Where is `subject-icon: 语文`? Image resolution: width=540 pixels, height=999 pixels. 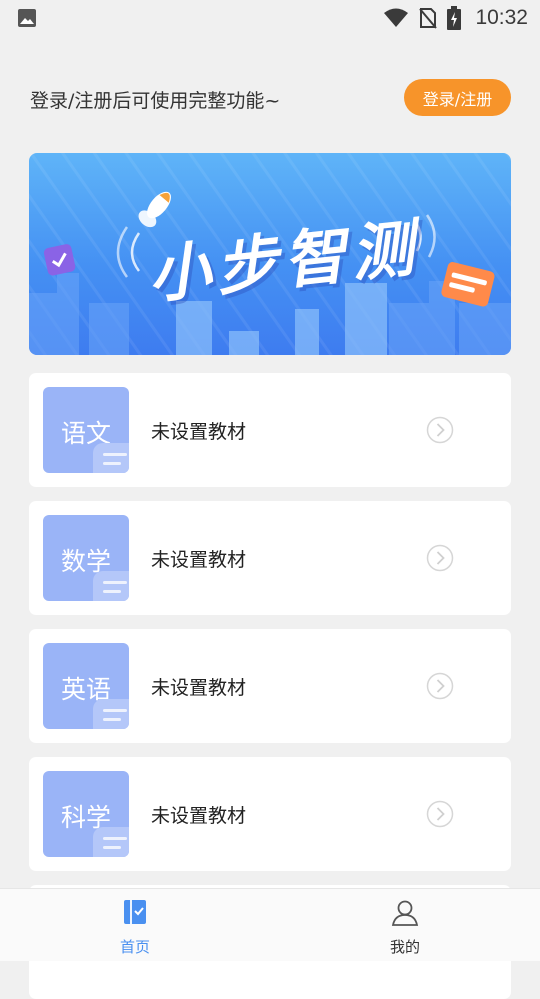 subject-icon: 语文 is located at coordinates (86, 430).